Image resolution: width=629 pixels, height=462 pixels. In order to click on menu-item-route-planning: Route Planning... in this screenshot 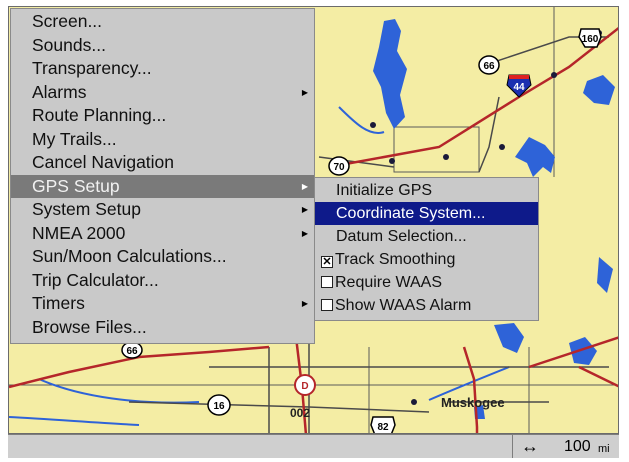, I will do `click(162, 116)`.